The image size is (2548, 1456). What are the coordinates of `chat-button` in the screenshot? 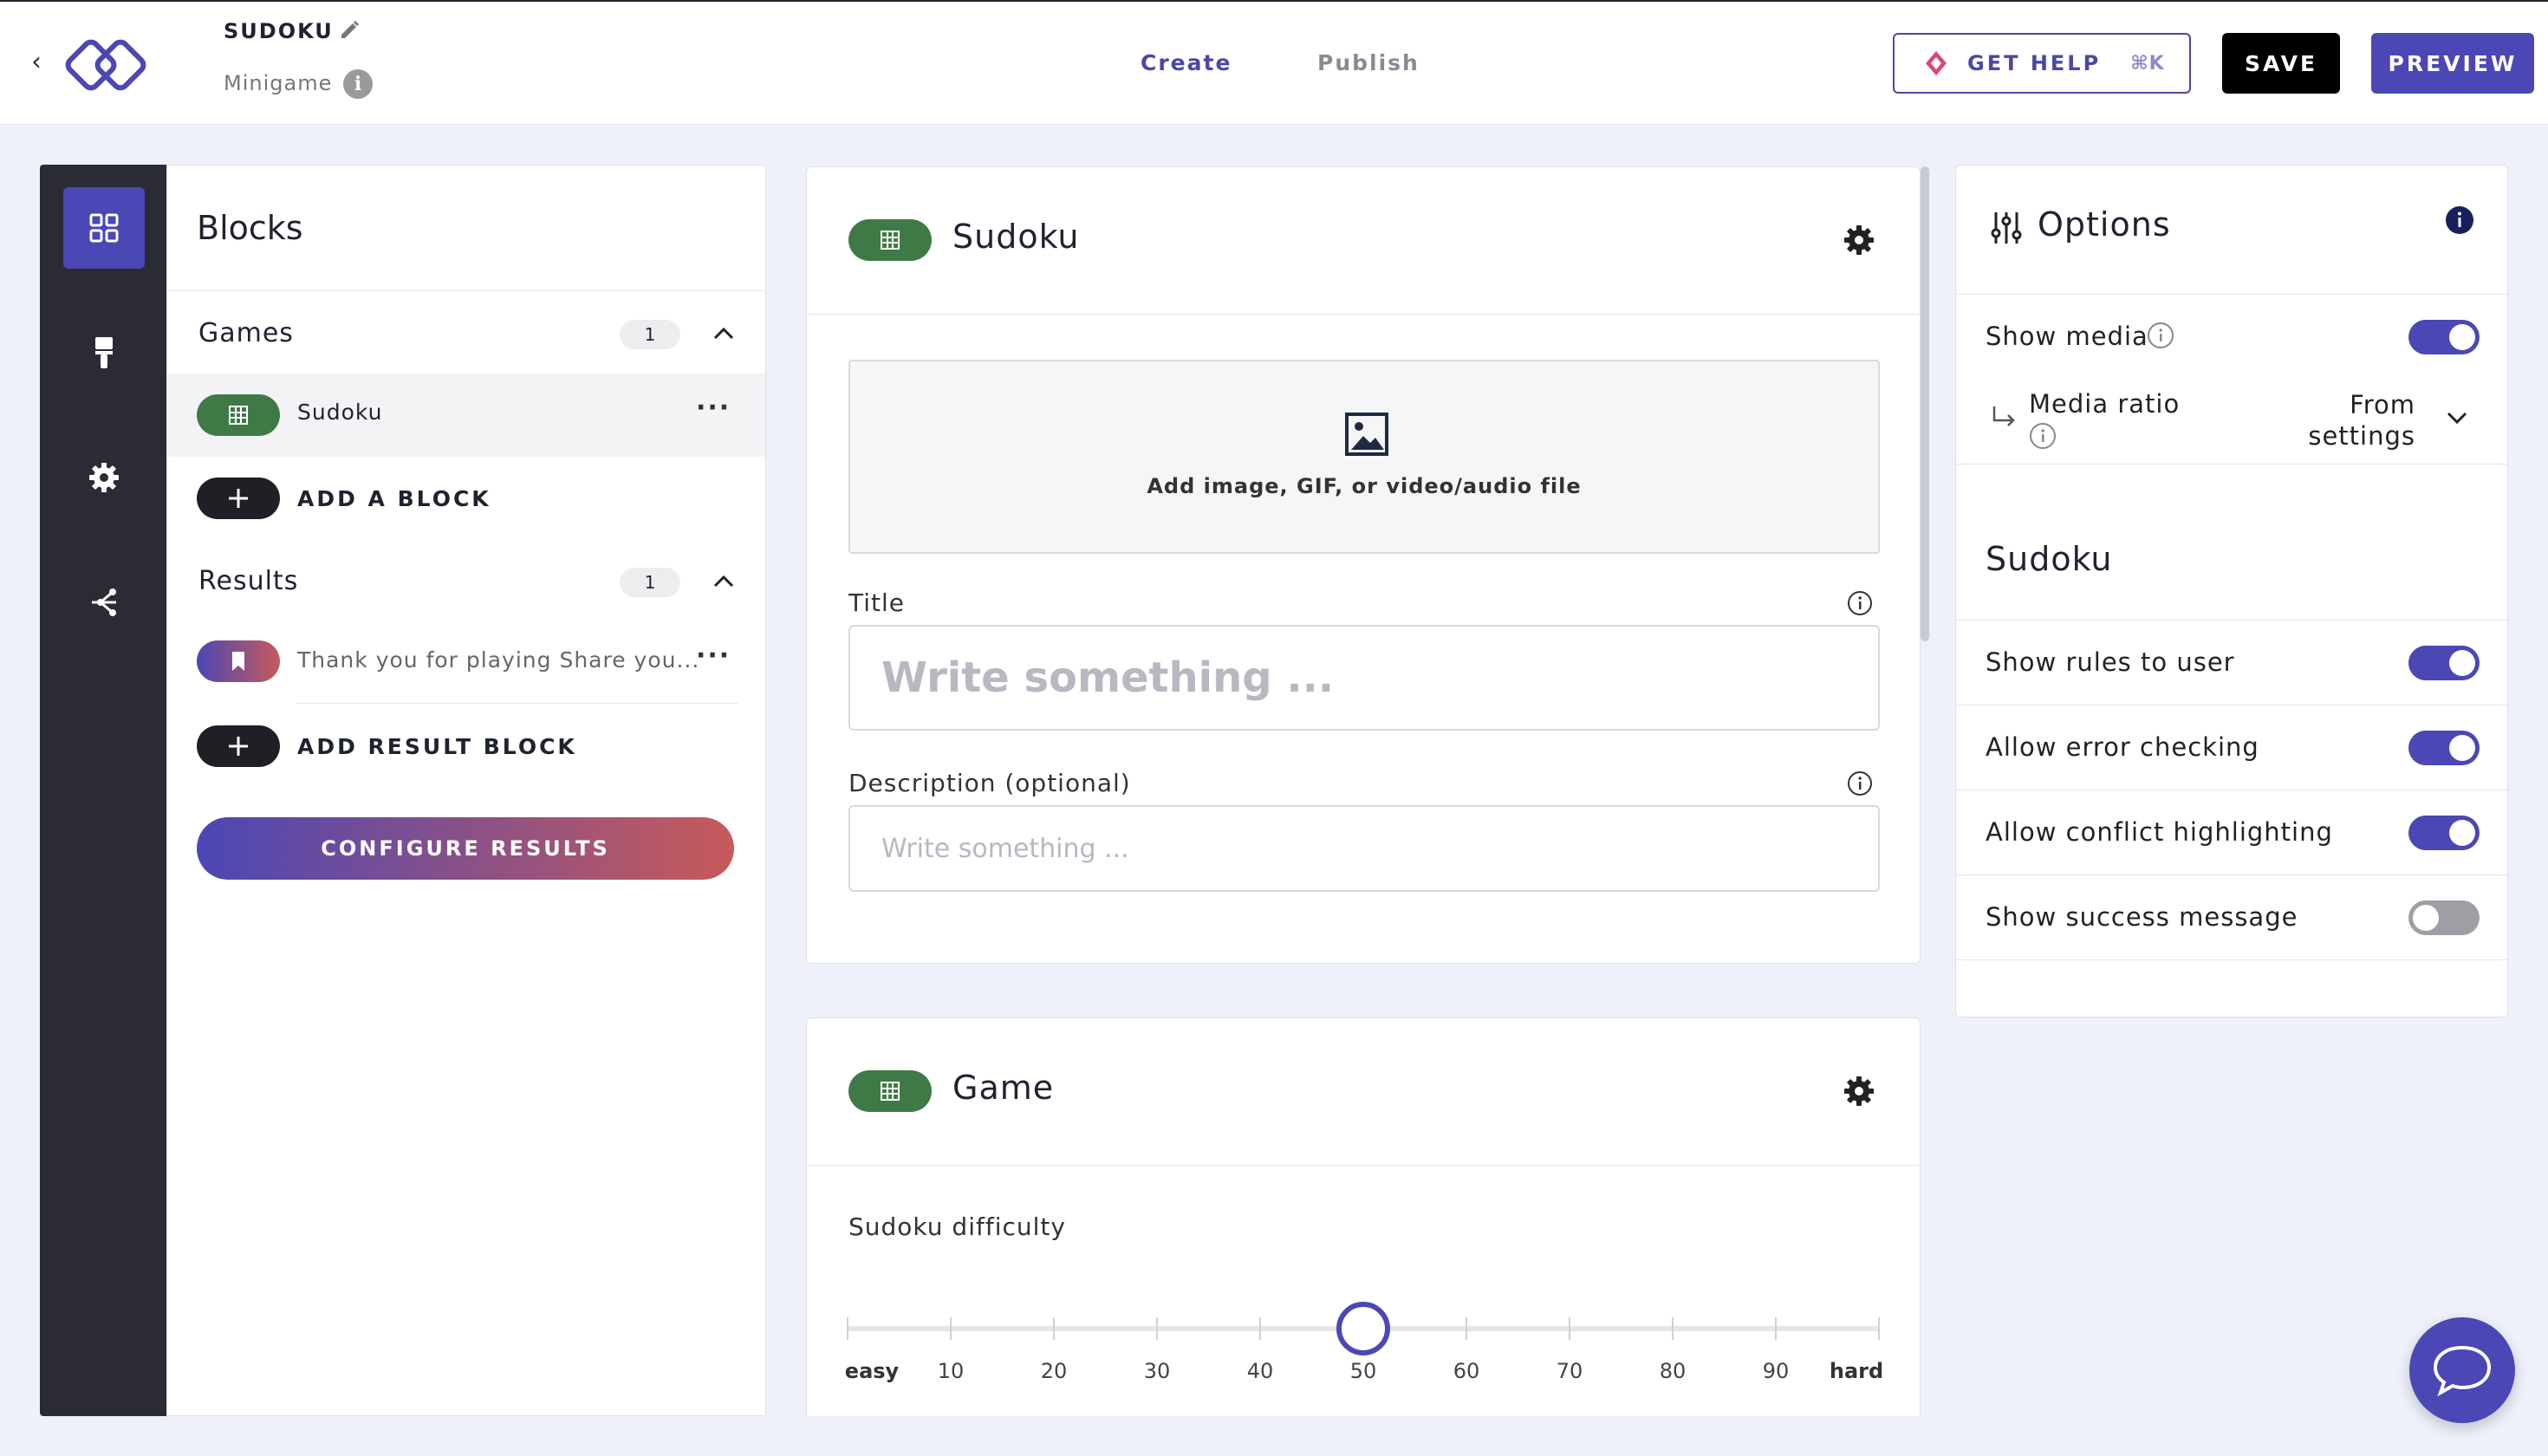 It's located at (2462, 1370).